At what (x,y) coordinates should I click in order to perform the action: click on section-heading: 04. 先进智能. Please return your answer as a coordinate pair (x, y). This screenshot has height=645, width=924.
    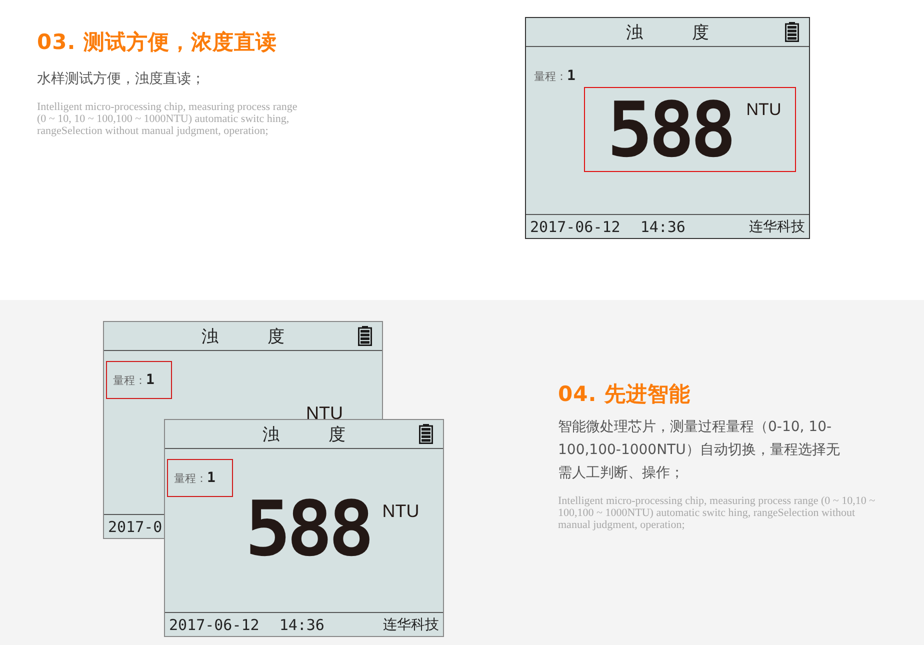
    Looking at the image, I should click on (625, 394).